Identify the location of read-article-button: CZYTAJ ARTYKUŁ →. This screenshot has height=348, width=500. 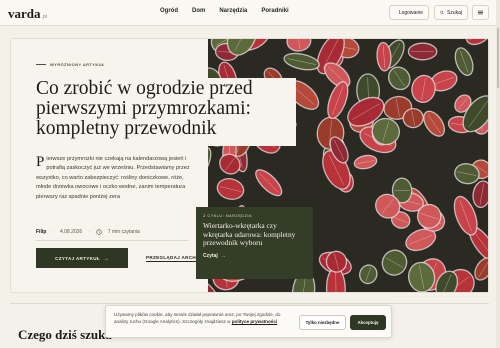
(82, 258).